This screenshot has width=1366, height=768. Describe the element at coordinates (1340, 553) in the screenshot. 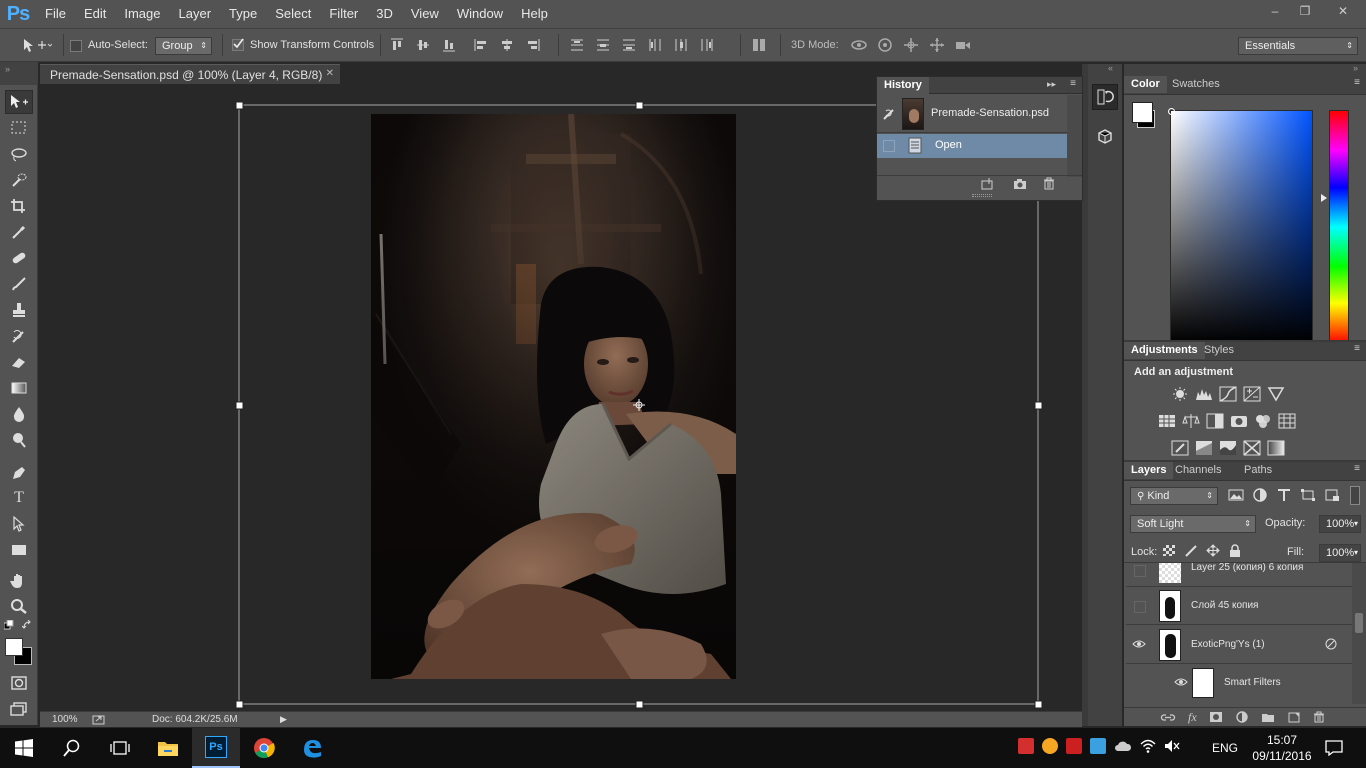

I see `fill-input: 100% ▾` at that location.